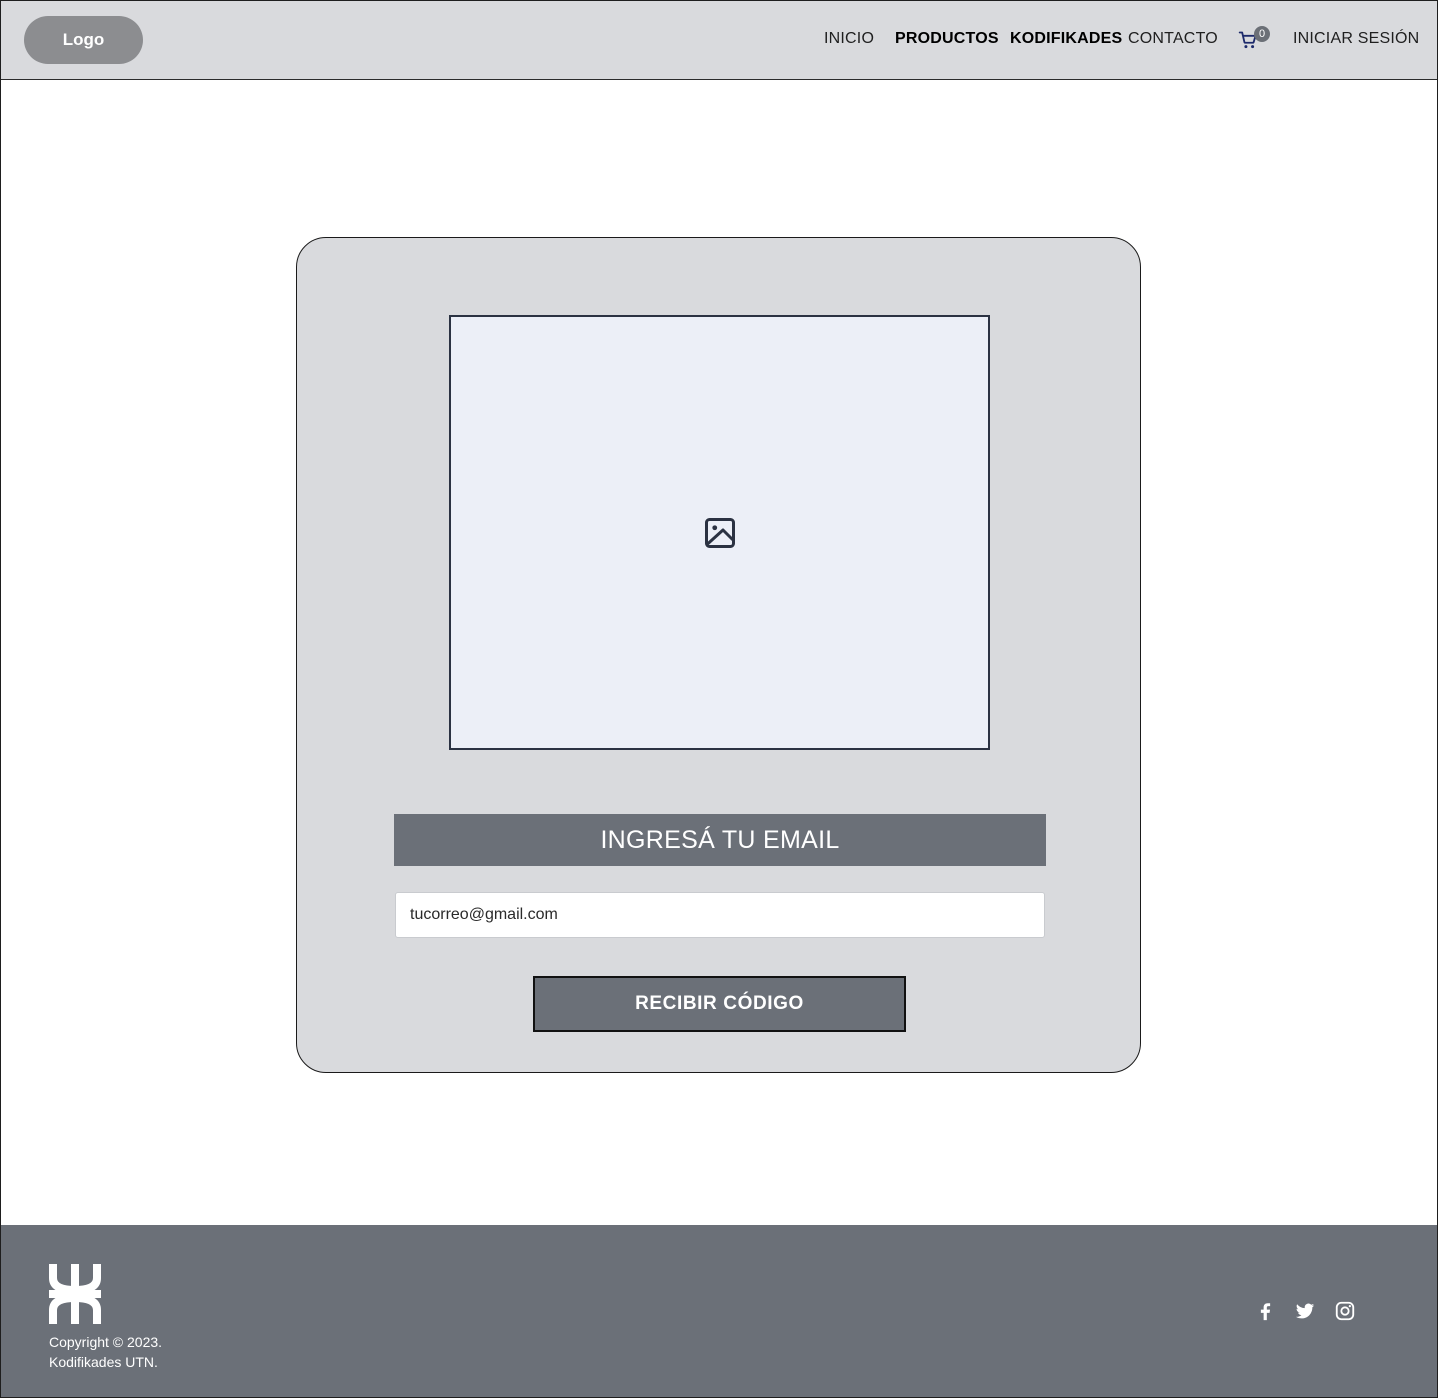 The height and width of the screenshot is (1398, 1438). I want to click on image-placeholder-icon, so click(719, 532).